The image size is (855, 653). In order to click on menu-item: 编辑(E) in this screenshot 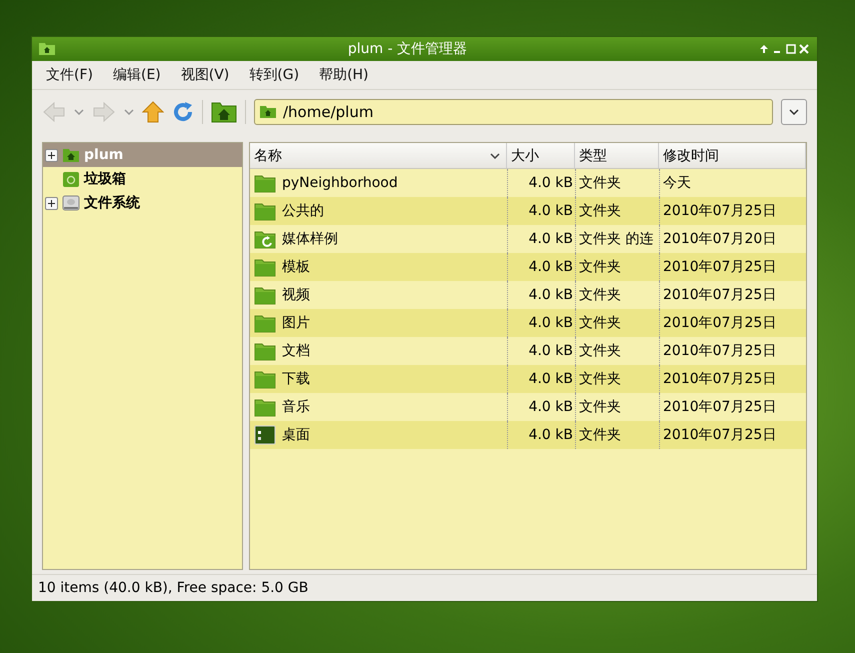, I will do `click(136, 75)`.